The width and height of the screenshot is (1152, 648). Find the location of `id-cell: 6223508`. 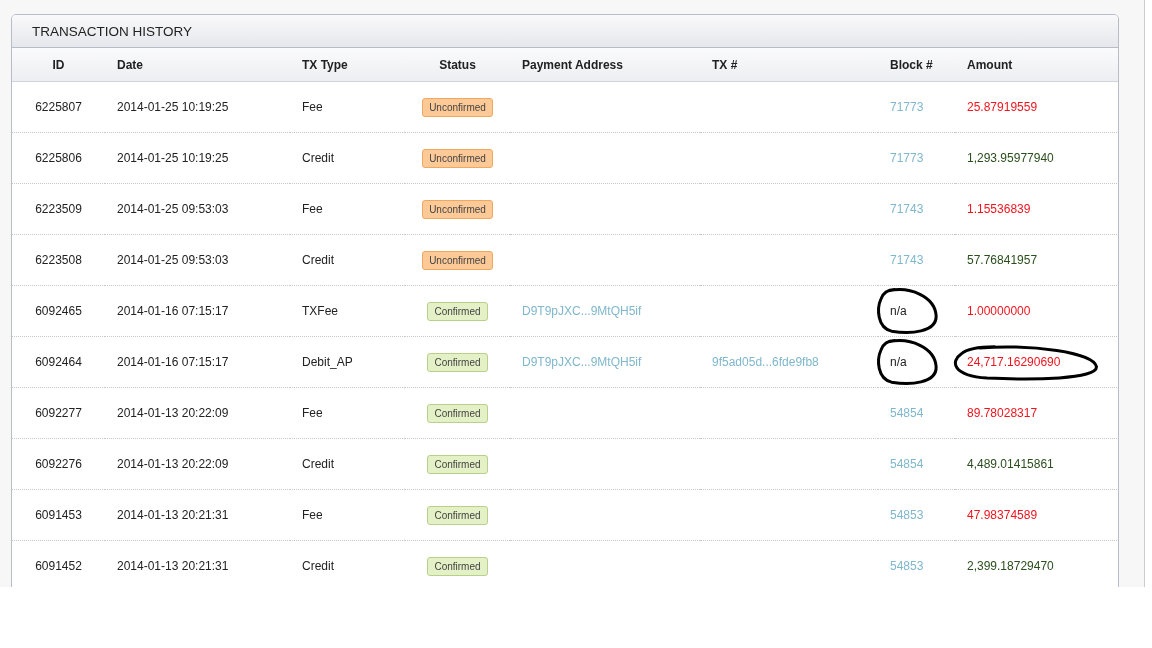

id-cell: 6223508 is located at coordinates (58, 260).